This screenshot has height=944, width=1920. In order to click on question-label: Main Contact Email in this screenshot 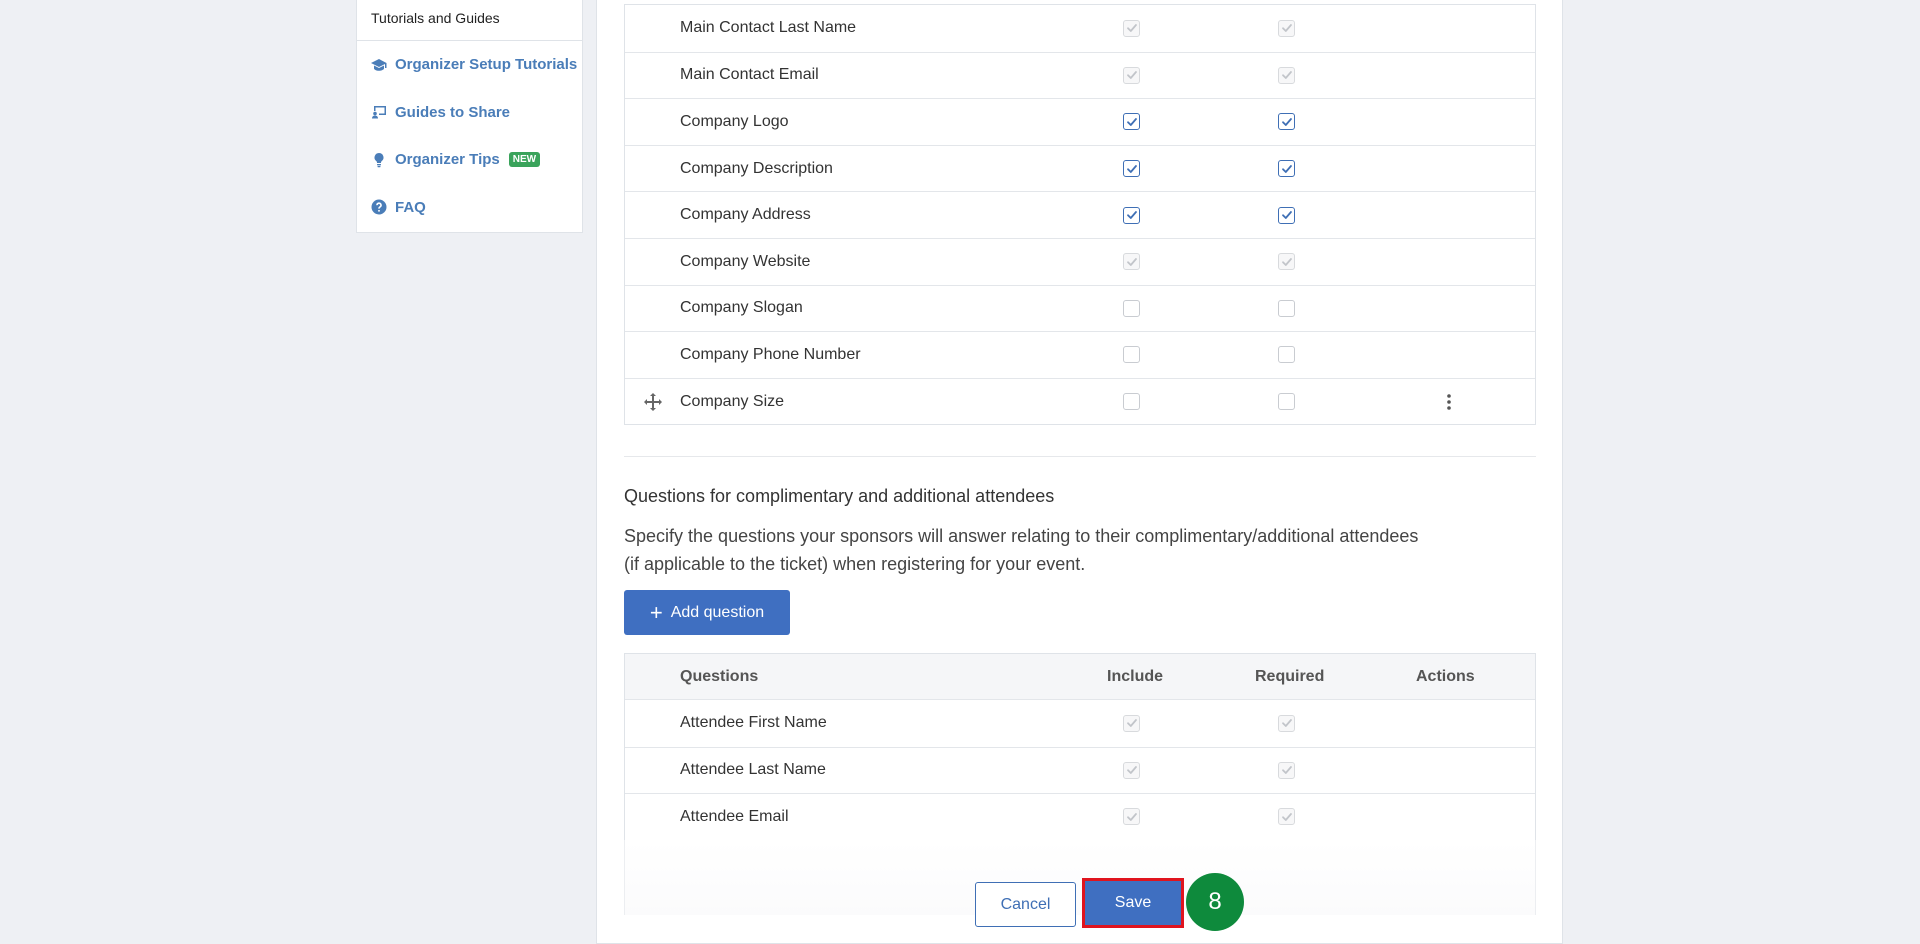, I will do `click(749, 75)`.